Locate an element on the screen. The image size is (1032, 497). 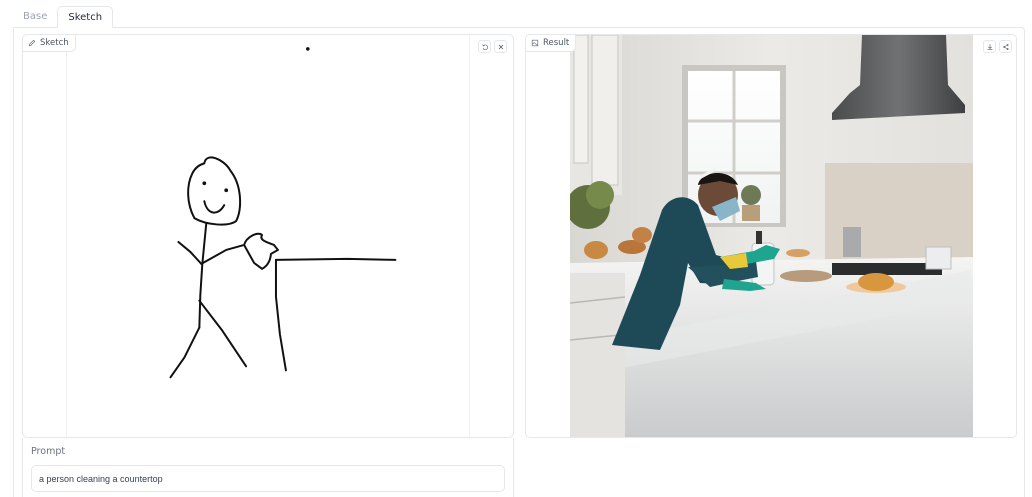
share-button is located at coordinates (1005, 46).